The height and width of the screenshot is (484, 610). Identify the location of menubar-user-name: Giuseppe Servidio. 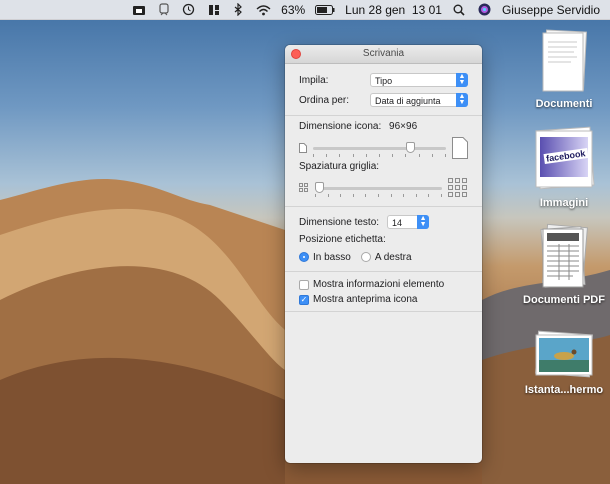
(551, 10).